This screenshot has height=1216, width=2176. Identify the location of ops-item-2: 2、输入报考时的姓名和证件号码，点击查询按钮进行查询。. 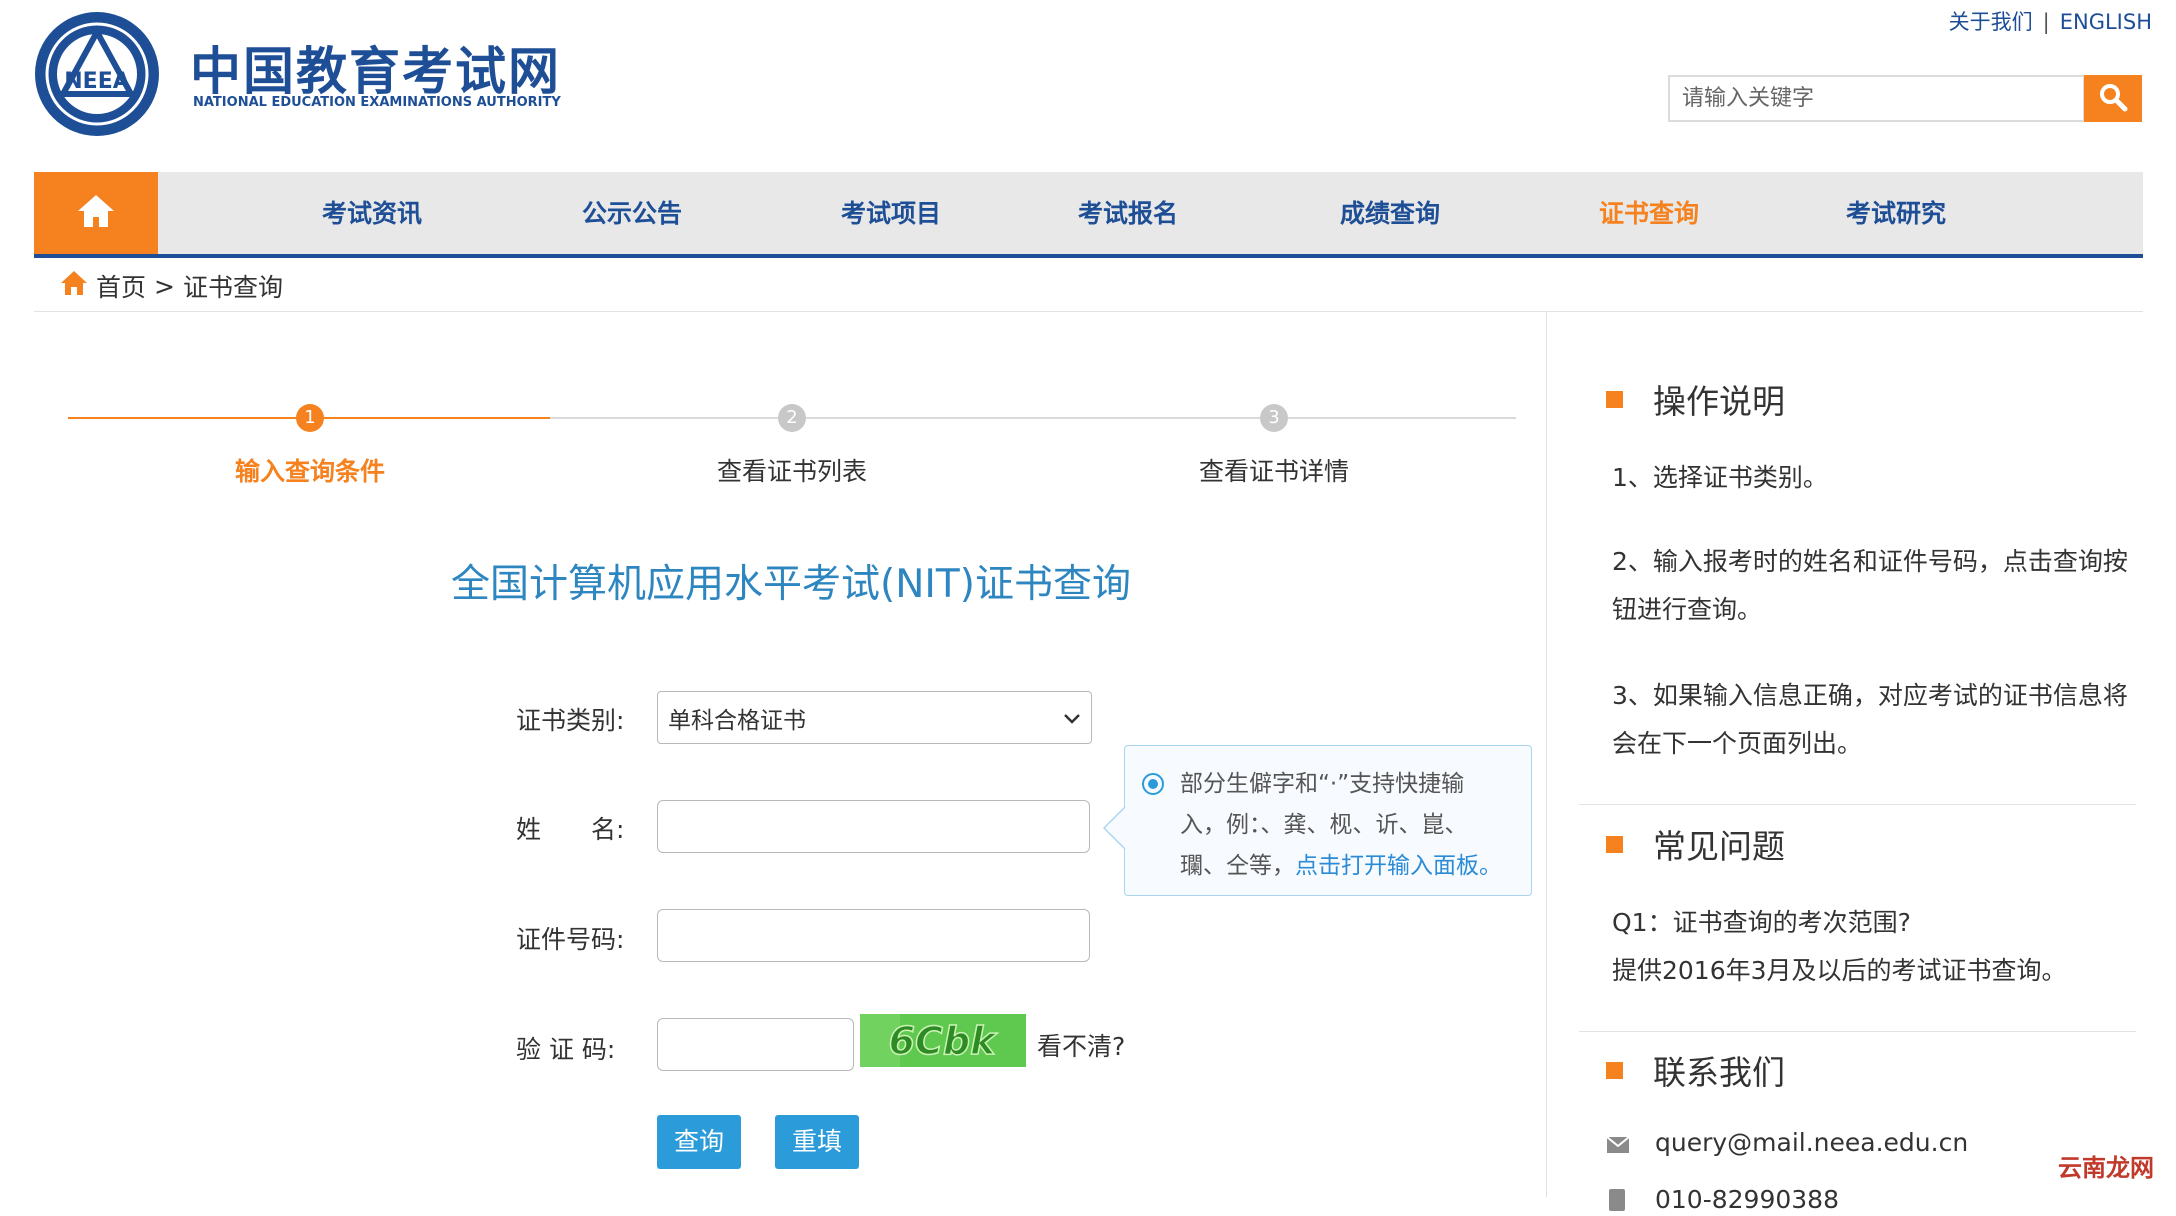
(1870, 585).